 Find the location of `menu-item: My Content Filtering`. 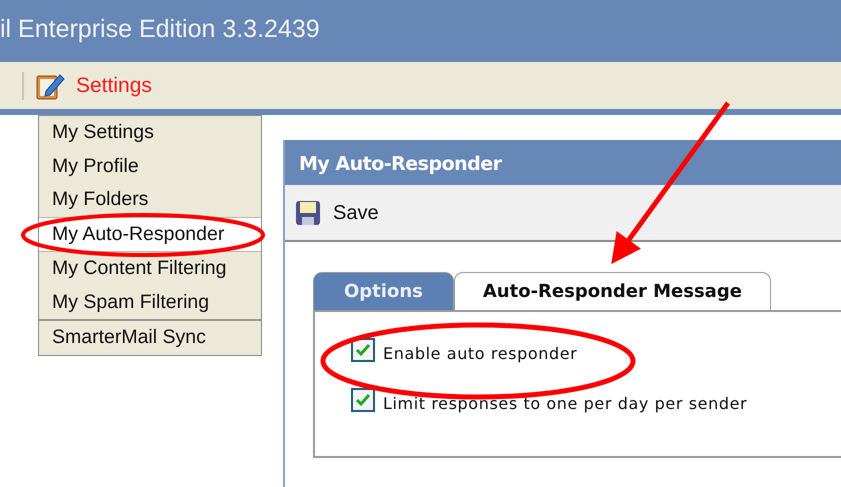

menu-item: My Content Filtering is located at coordinates (150, 269).